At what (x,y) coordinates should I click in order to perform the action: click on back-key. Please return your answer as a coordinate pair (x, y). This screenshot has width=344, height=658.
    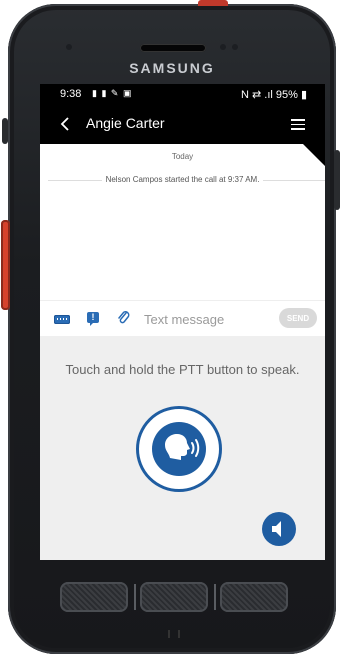
    Looking at the image, I should click on (254, 597).